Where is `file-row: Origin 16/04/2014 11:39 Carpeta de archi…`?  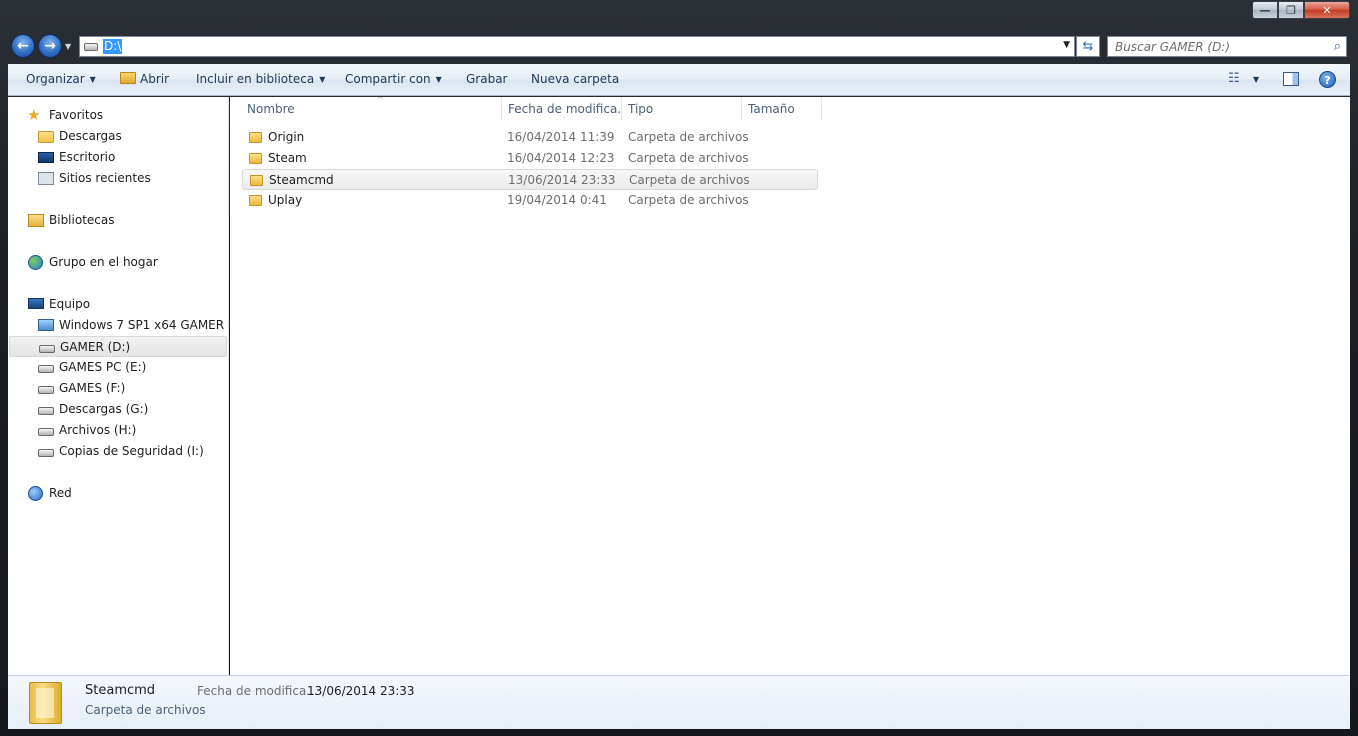 file-row: Origin 16/04/2014 11:39 Carpeta de archi… is located at coordinates (530, 137).